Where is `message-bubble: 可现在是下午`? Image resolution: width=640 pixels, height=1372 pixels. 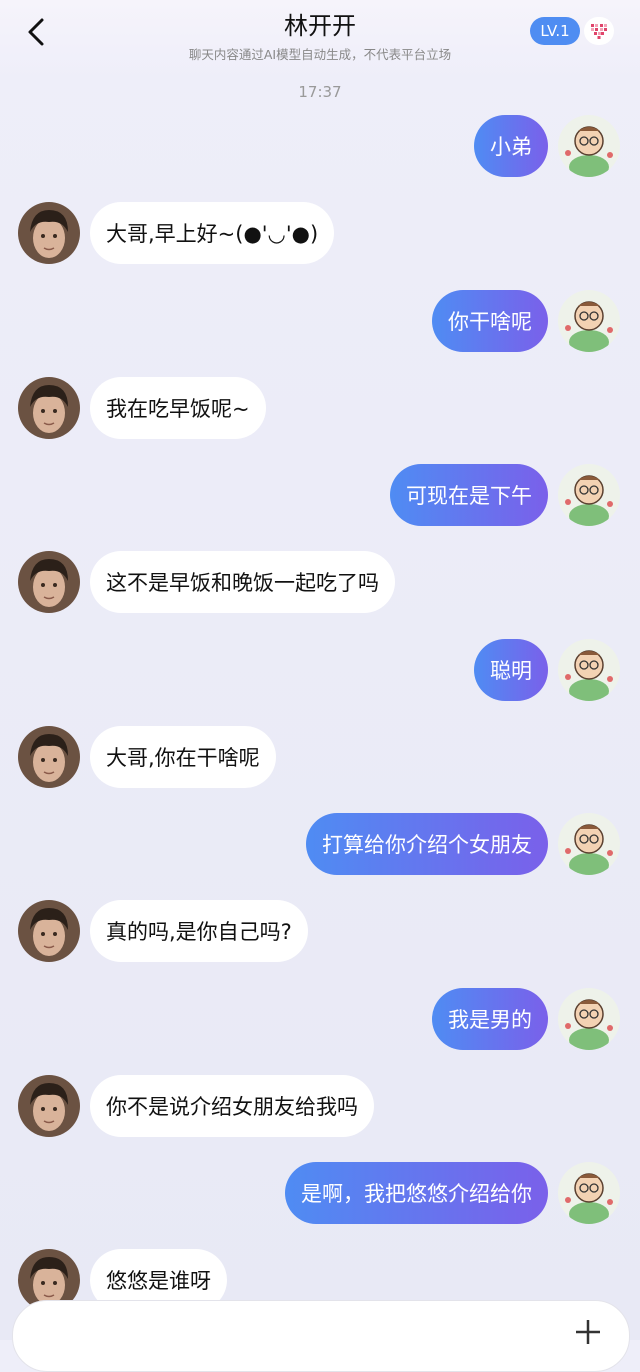
message-bubble: 可现在是下午 is located at coordinates (469, 495).